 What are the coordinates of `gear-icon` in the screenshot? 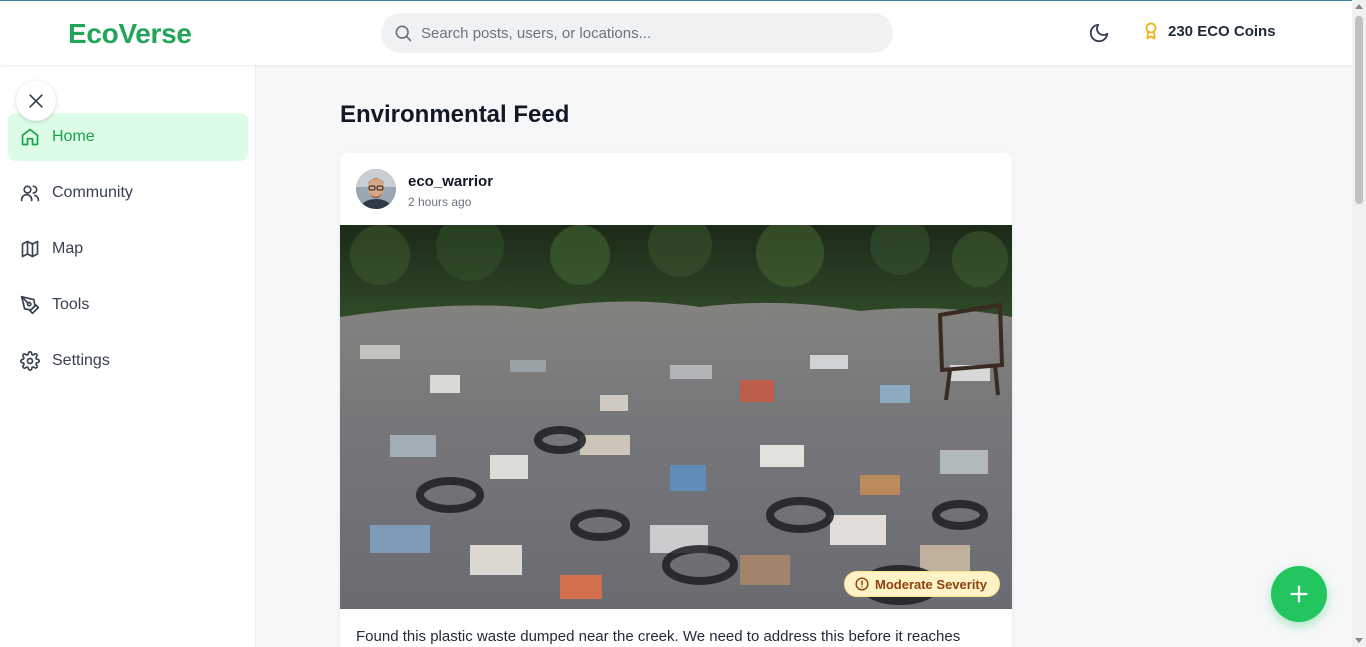 It's located at (30, 361).